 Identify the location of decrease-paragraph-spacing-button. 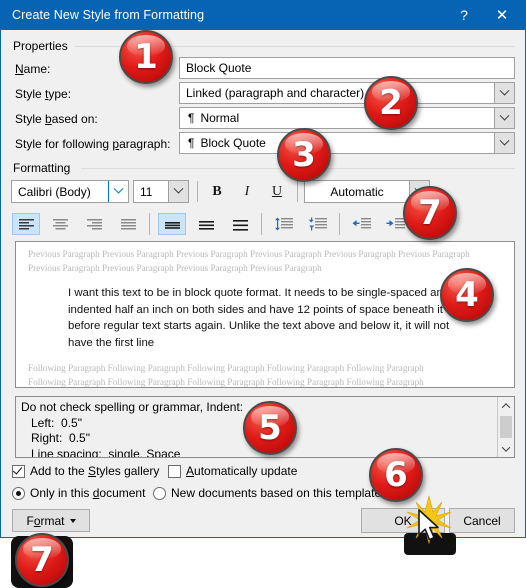
(318, 224).